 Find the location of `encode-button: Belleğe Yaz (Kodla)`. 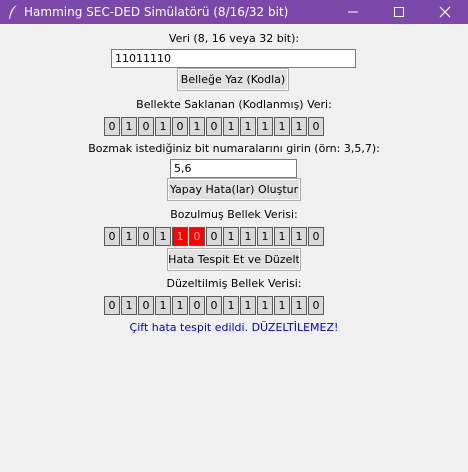

encode-button: Belleğe Yaz (Kodla) is located at coordinates (233, 79).